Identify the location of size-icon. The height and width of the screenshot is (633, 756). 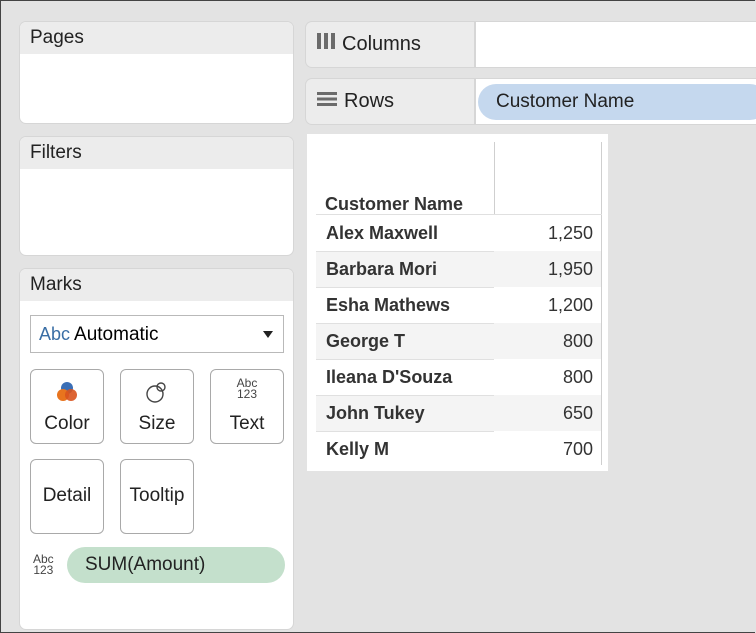
(157, 392).